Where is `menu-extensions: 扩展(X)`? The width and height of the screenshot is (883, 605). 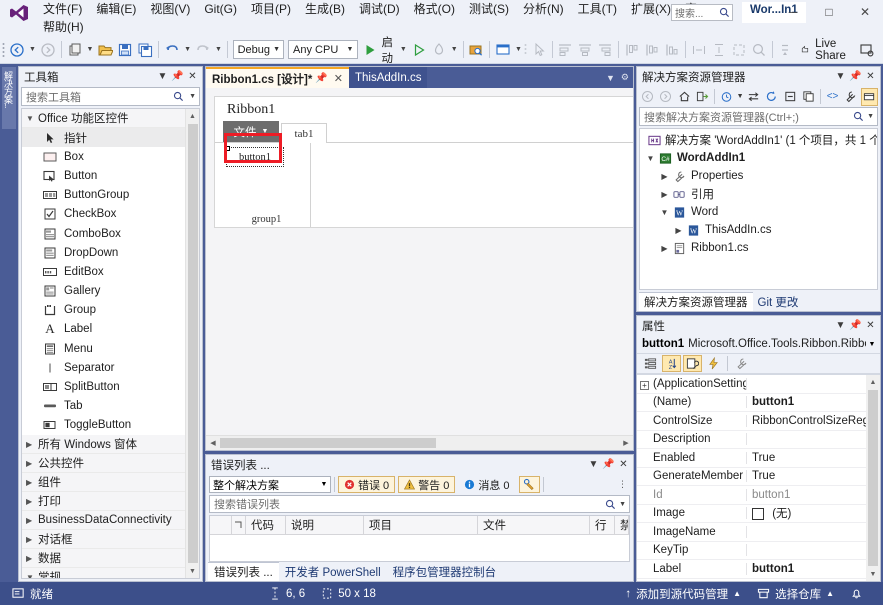
menu-extensions: 扩展(X) is located at coordinates (651, 9).